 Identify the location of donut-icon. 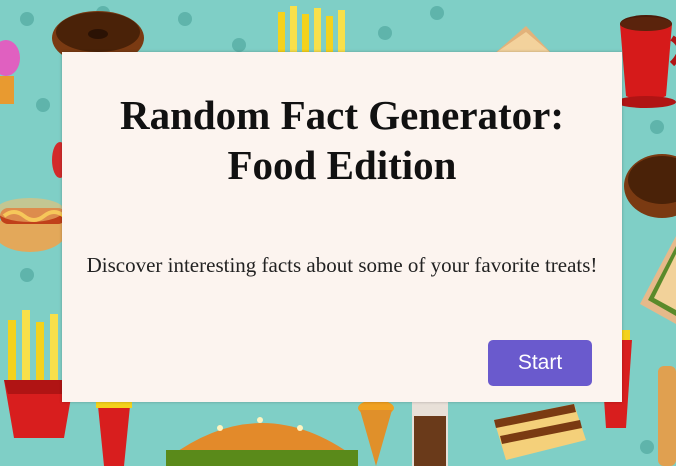
(650, 186).